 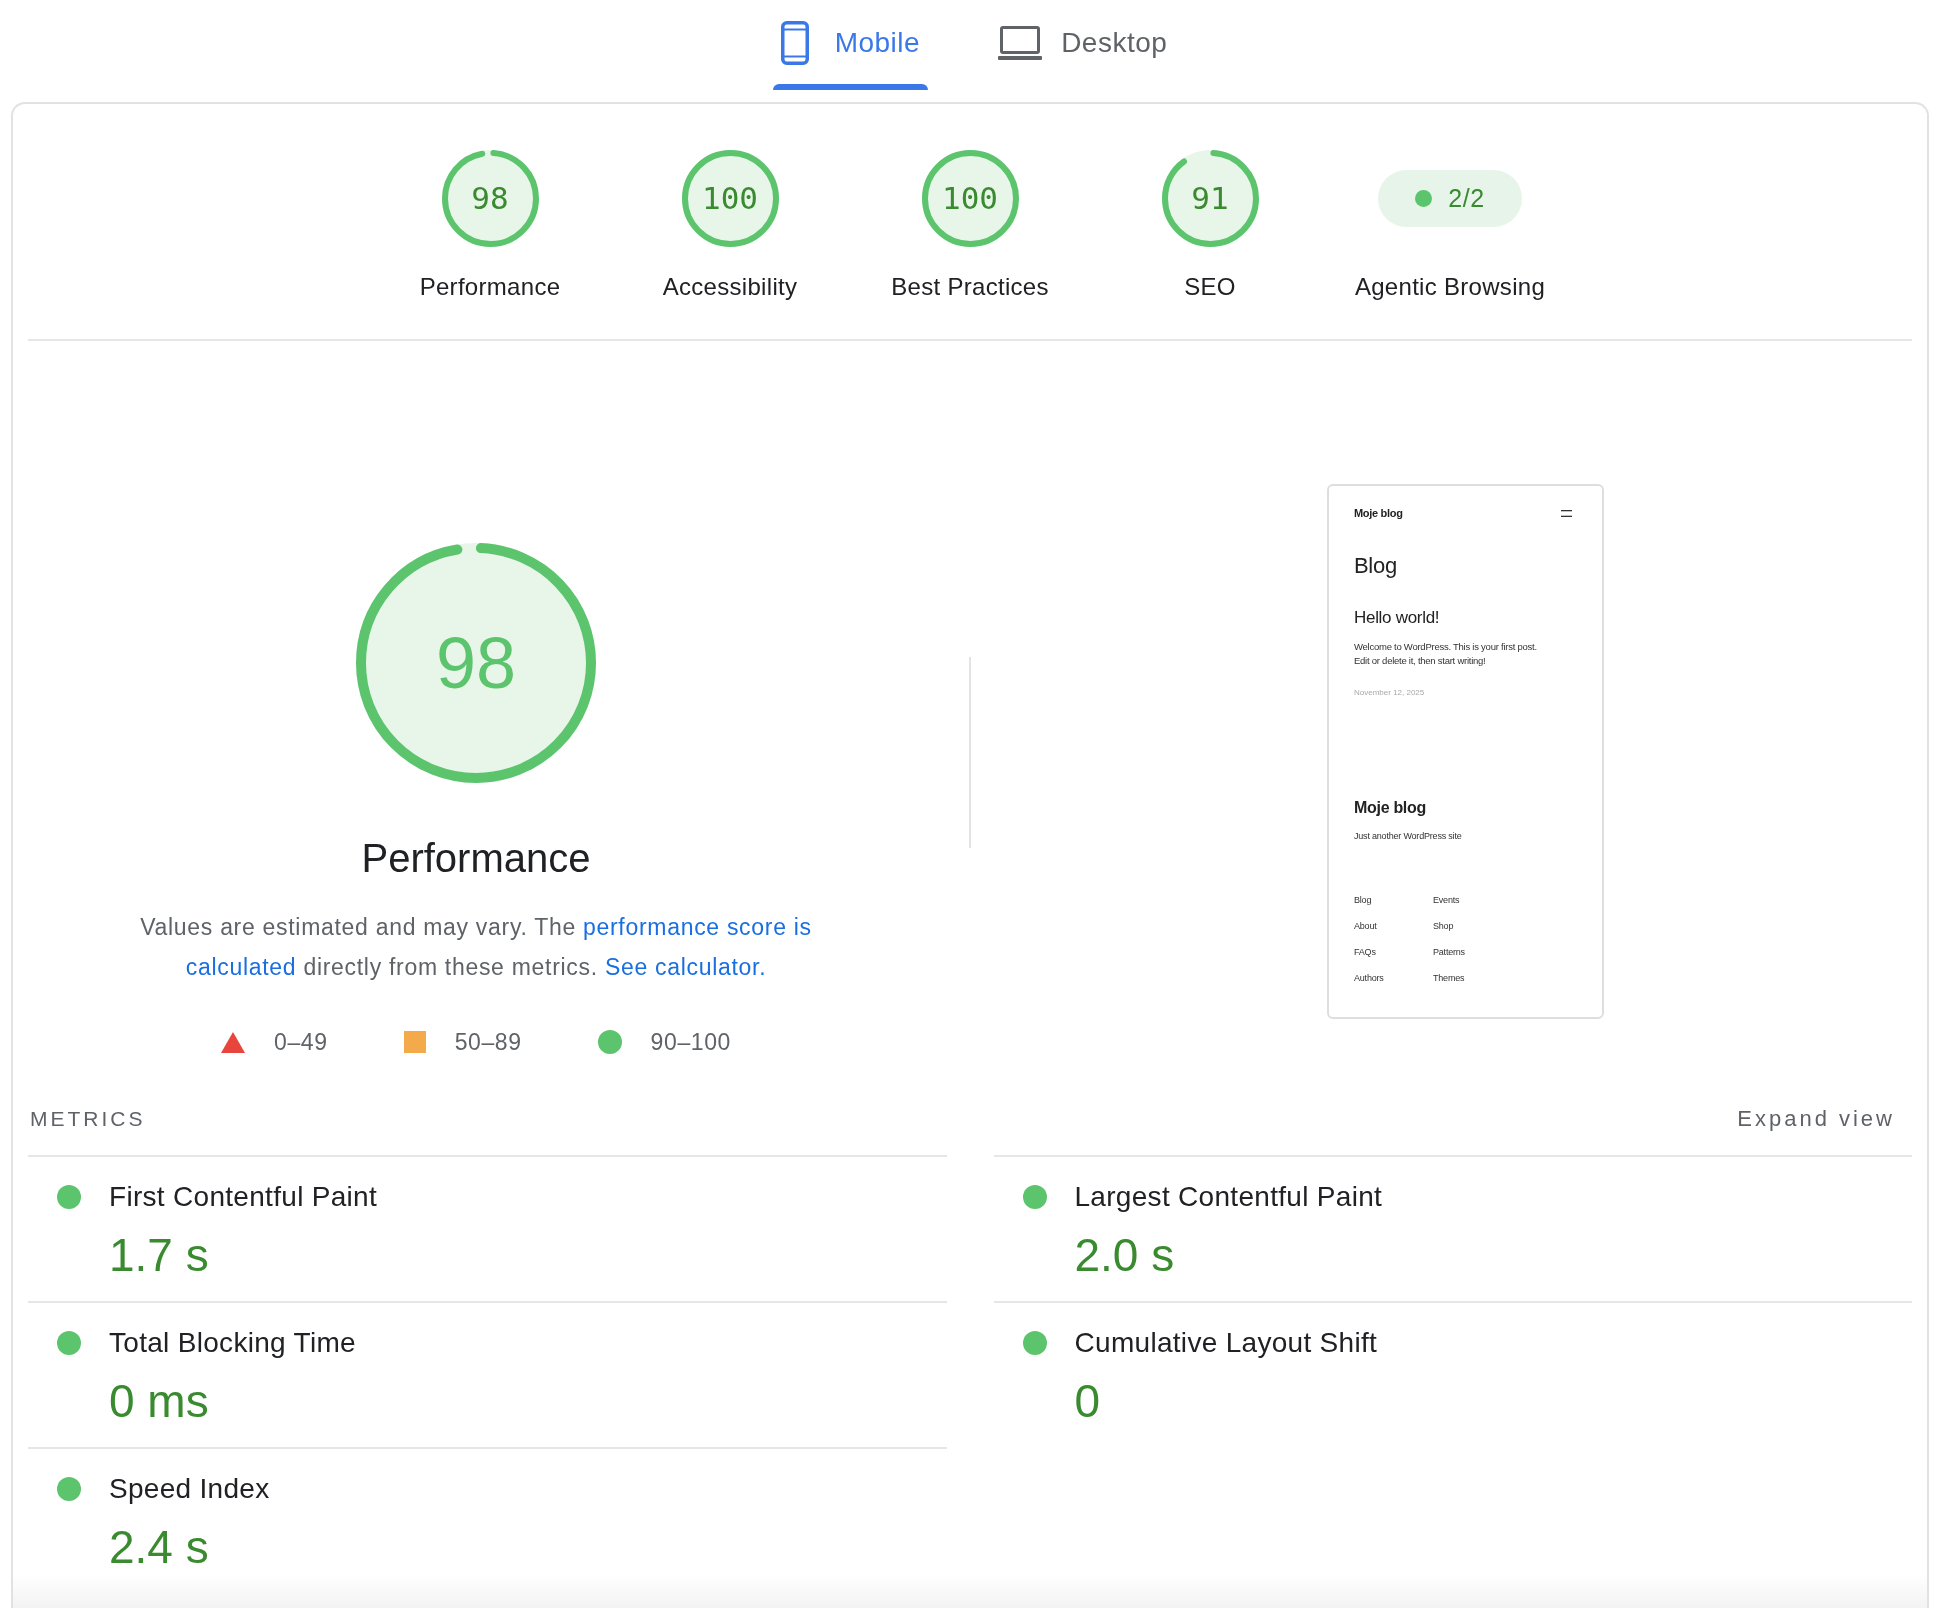 What do you see at coordinates (243, 1197) in the screenshot?
I see `metric-name: First Contentful Paint` at bounding box center [243, 1197].